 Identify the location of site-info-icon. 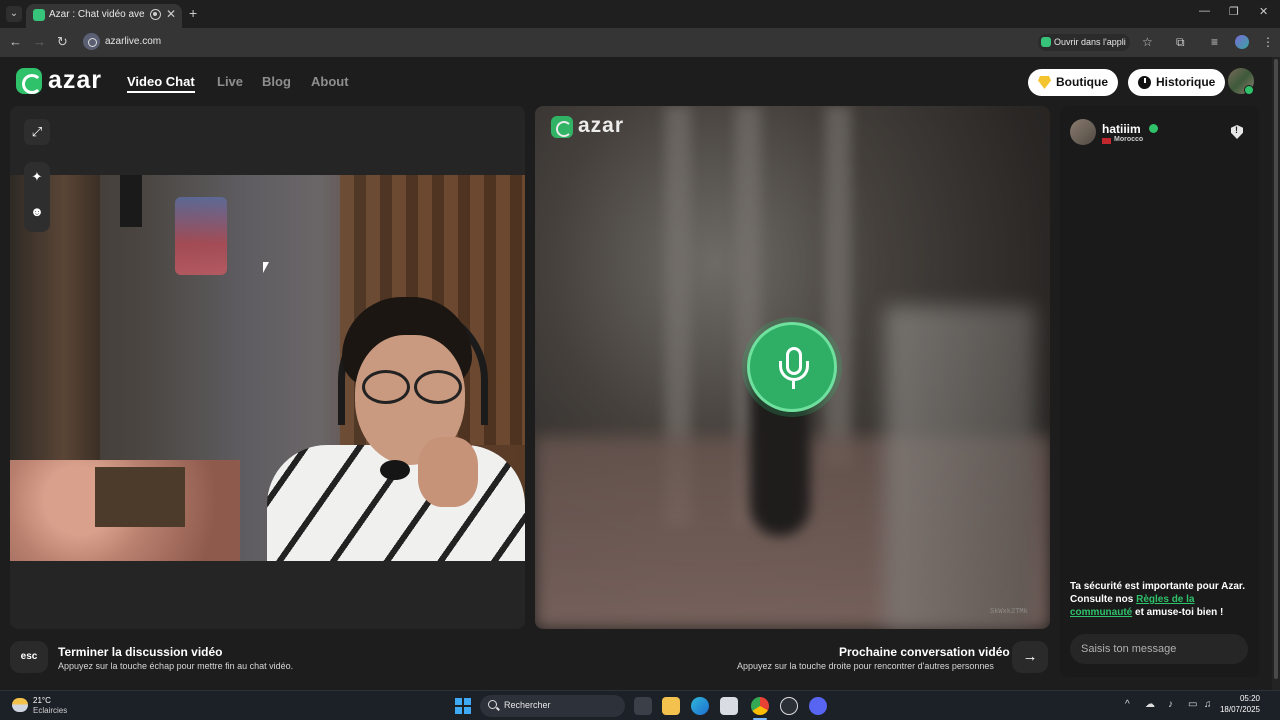
(91, 41).